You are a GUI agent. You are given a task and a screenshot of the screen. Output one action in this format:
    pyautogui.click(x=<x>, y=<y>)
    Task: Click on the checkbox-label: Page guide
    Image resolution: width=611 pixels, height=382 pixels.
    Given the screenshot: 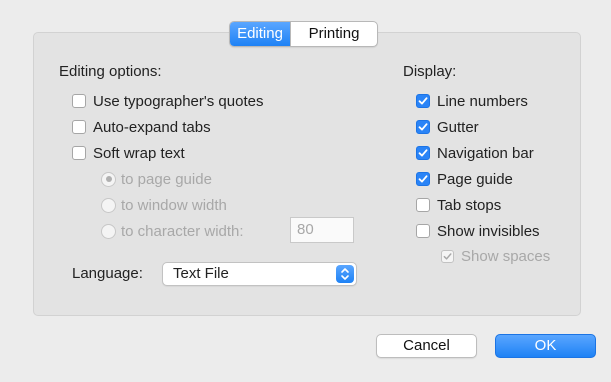 What is the action you would take?
    pyautogui.click(x=475, y=179)
    